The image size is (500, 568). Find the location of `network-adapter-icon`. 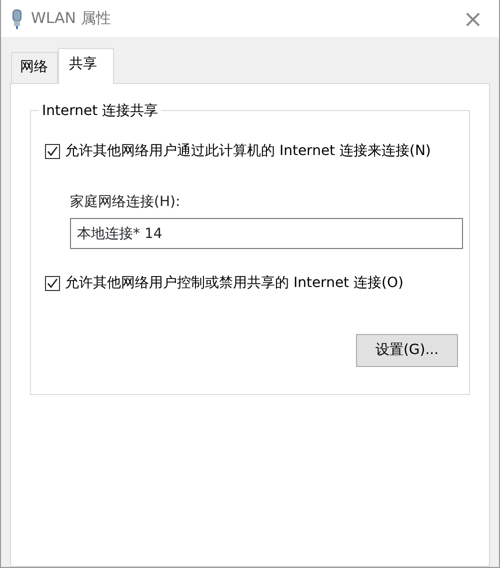

network-adapter-icon is located at coordinates (17, 18).